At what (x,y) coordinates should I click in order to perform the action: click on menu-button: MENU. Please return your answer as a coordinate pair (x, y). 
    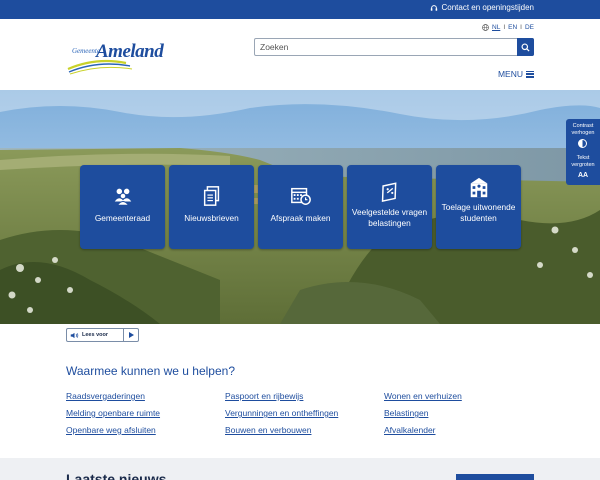
    Looking at the image, I should click on (516, 74).